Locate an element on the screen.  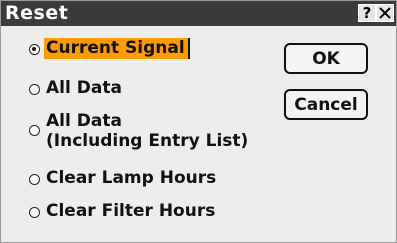
help-button: ? is located at coordinates (367, 13).